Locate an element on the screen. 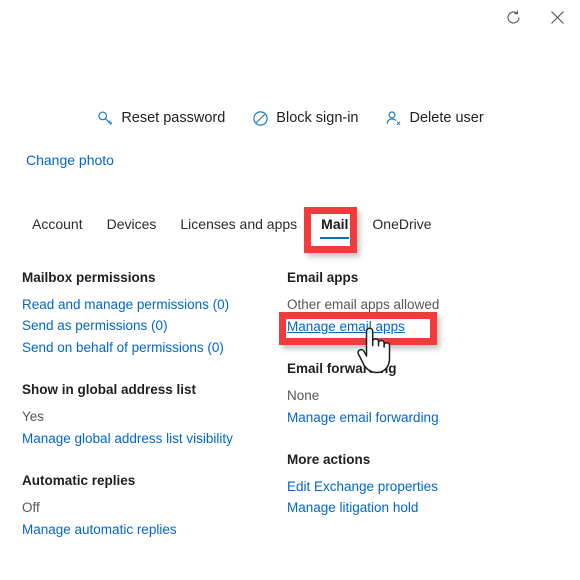  email-apps-value: Other email apps allowed is located at coordinates (363, 304).